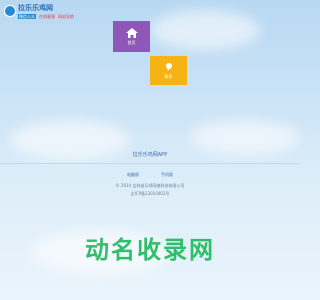  Describe the element at coordinates (150, 163) in the screenshot. I see `footer-divider` at that location.